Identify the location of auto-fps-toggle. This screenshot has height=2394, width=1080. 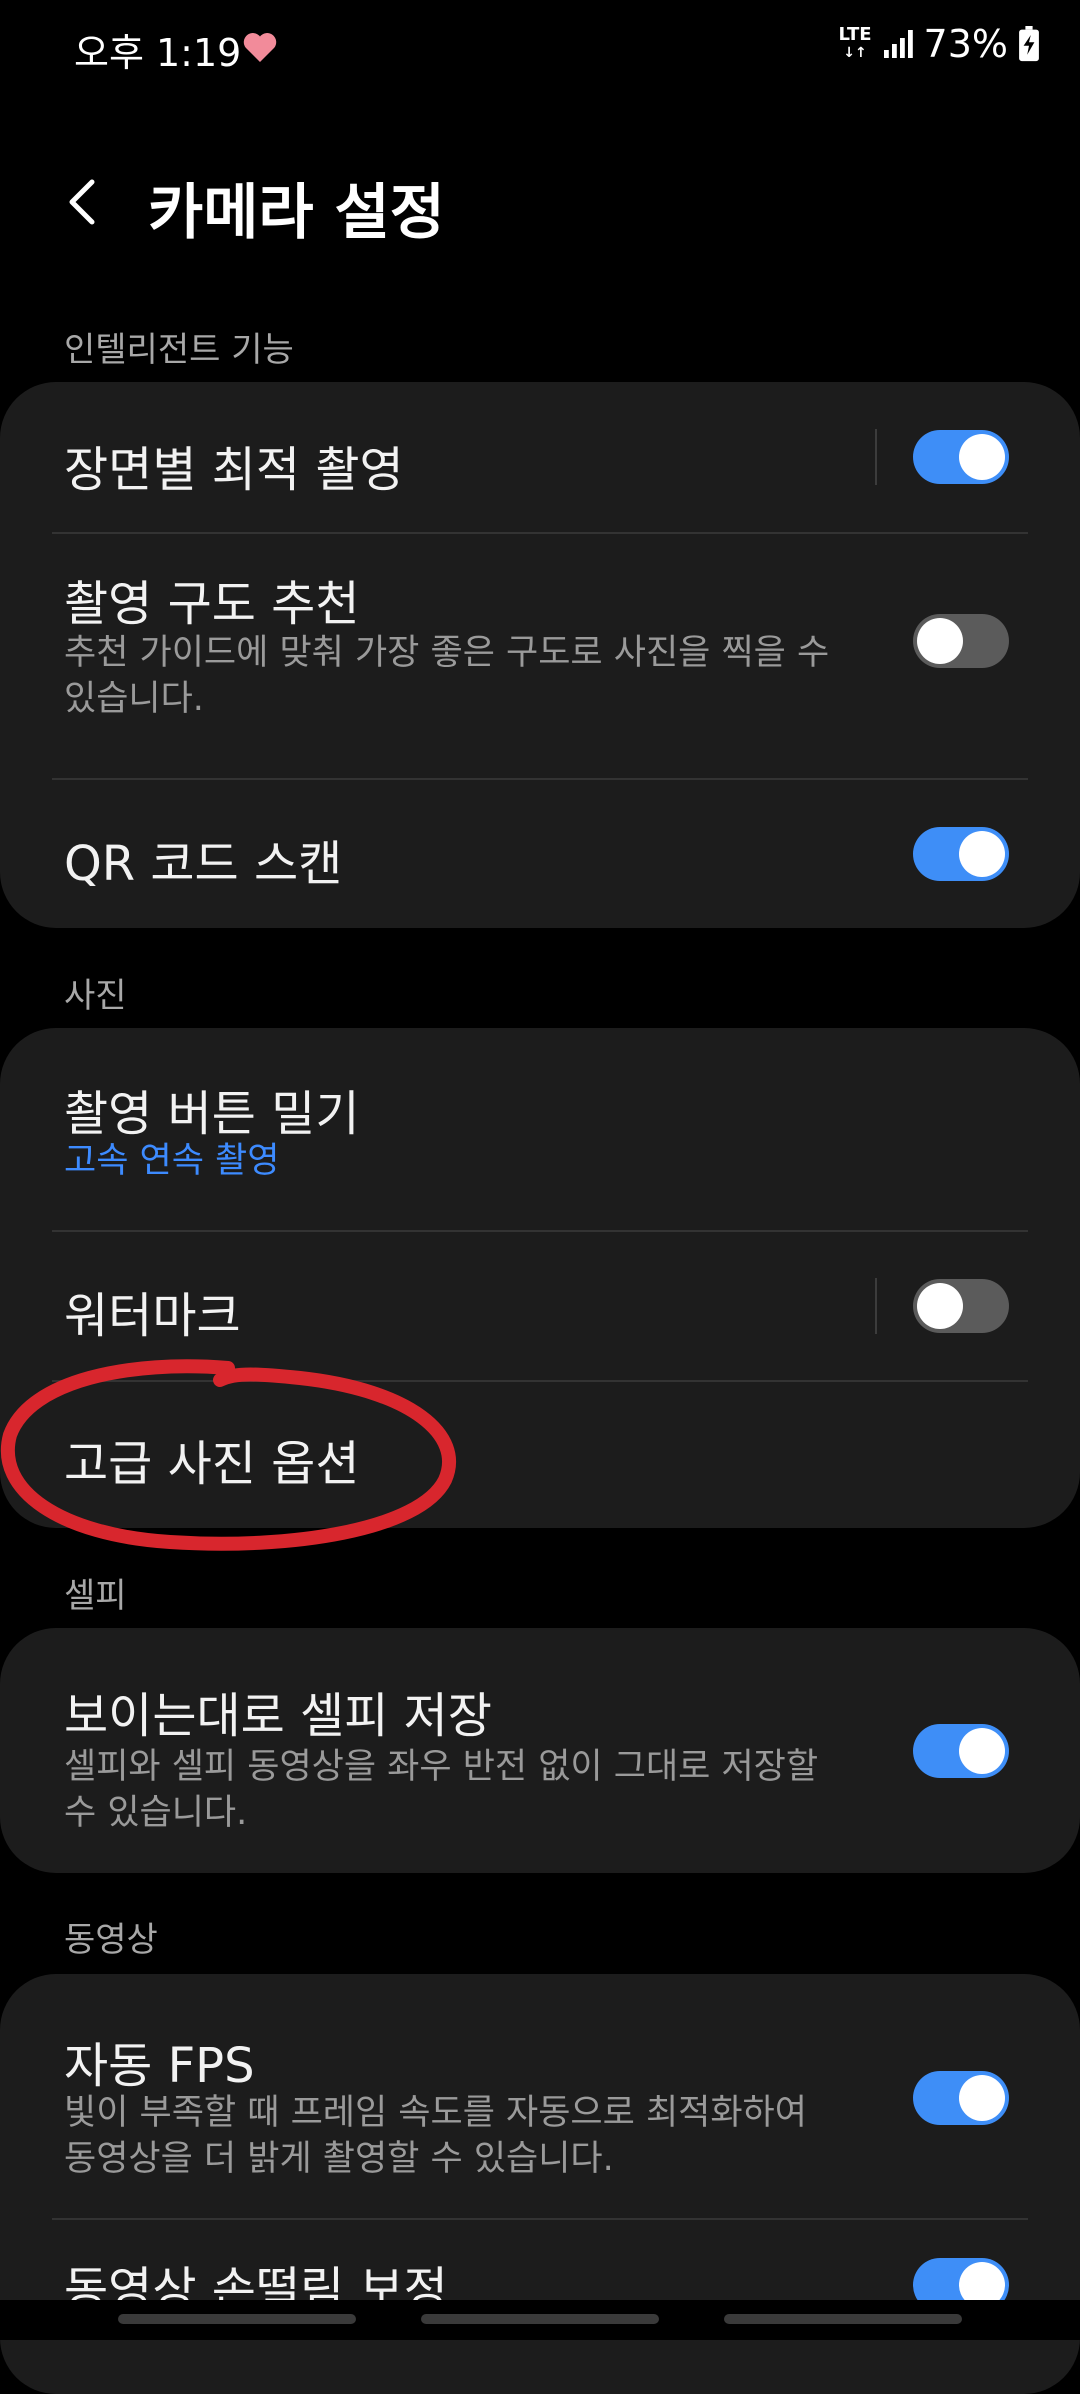
(961, 2098).